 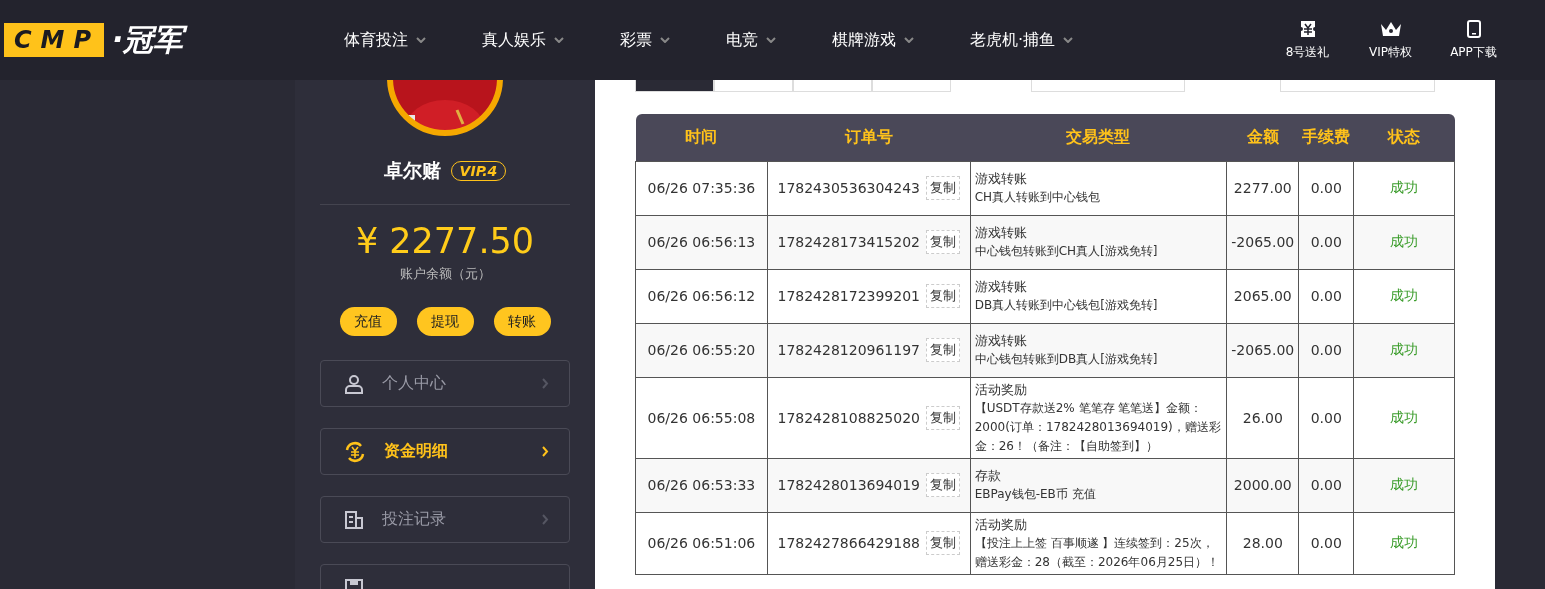 I want to click on table-cell: 06/26 06:55:20, so click(x=701, y=350).